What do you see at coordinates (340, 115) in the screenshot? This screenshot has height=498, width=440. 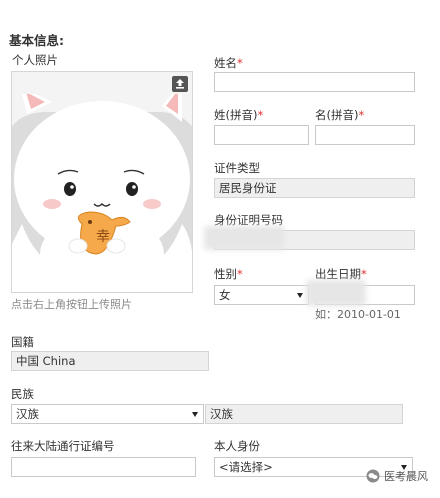 I see `given-pinyin-label: 名(拼音)*` at bounding box center [340, 115].